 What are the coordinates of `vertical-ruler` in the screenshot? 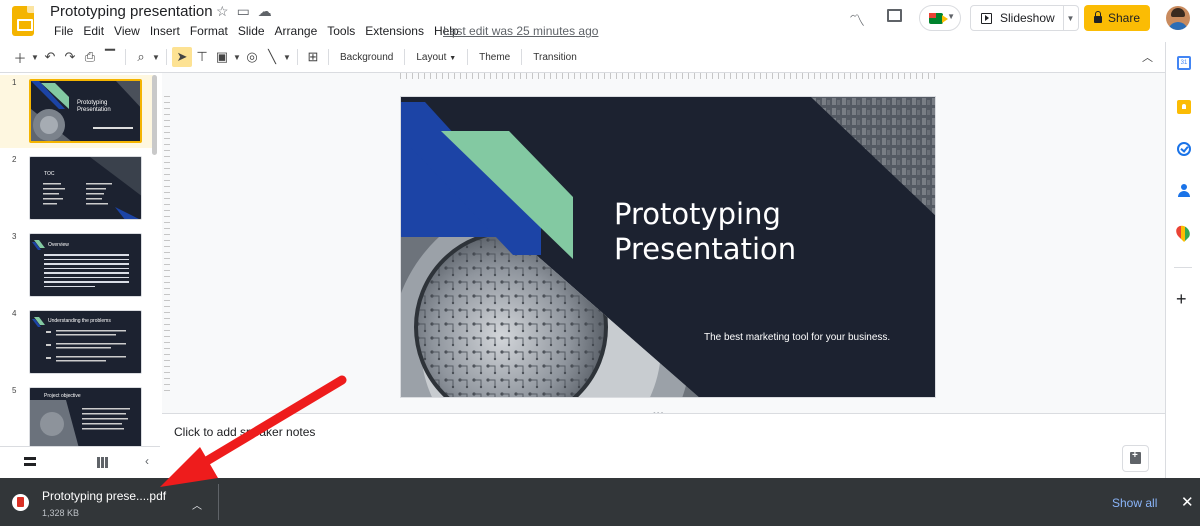 It's located at (167, 246).